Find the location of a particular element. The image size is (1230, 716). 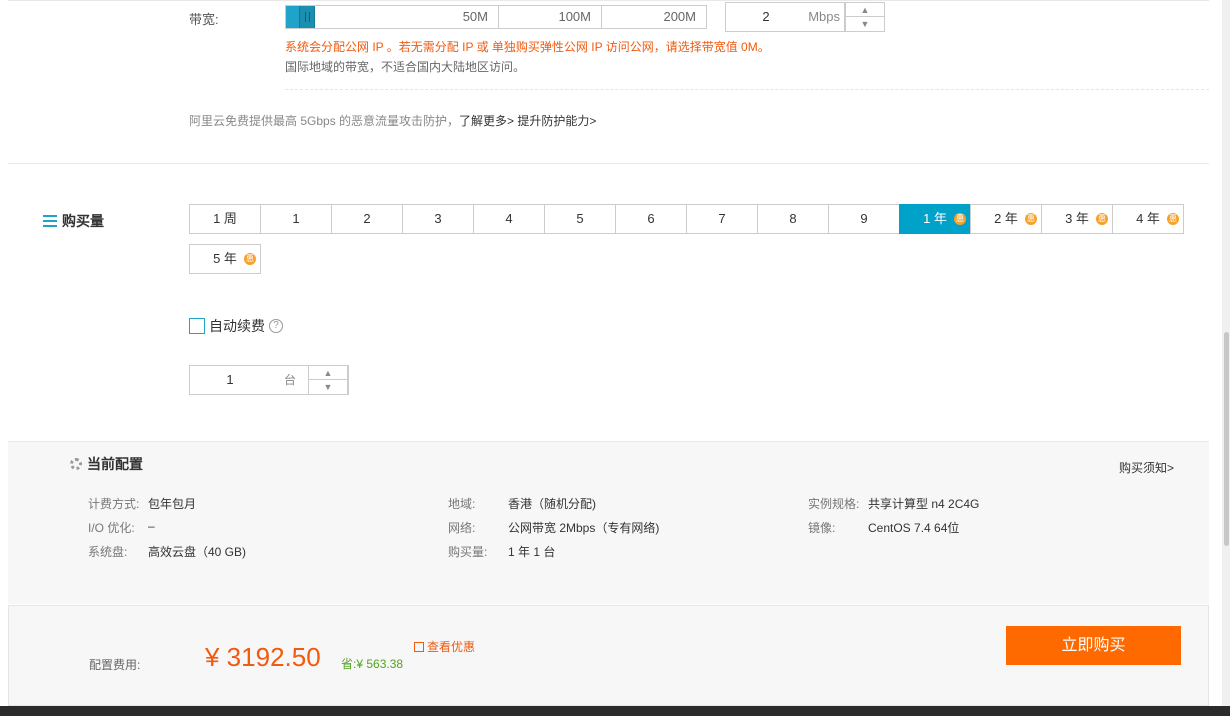

config-spec: 实例规格: 共享计算型 n4 2C4G is located at coordinates (893, 503).